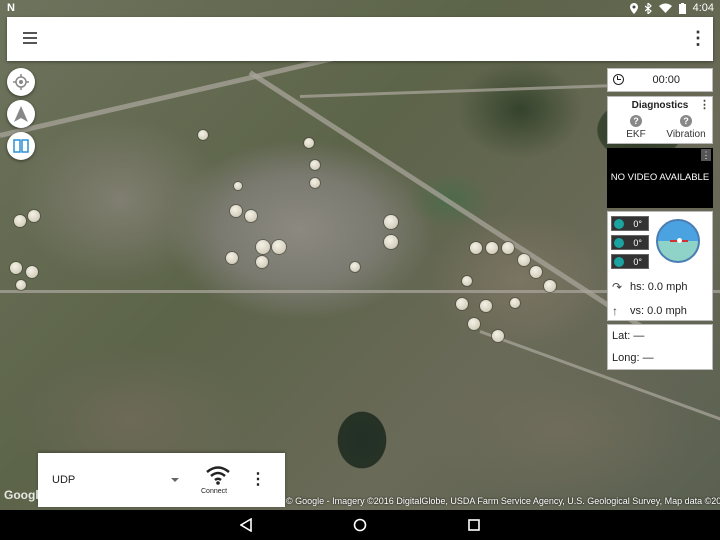  I want to click on my-location-button, so click(21, 82).